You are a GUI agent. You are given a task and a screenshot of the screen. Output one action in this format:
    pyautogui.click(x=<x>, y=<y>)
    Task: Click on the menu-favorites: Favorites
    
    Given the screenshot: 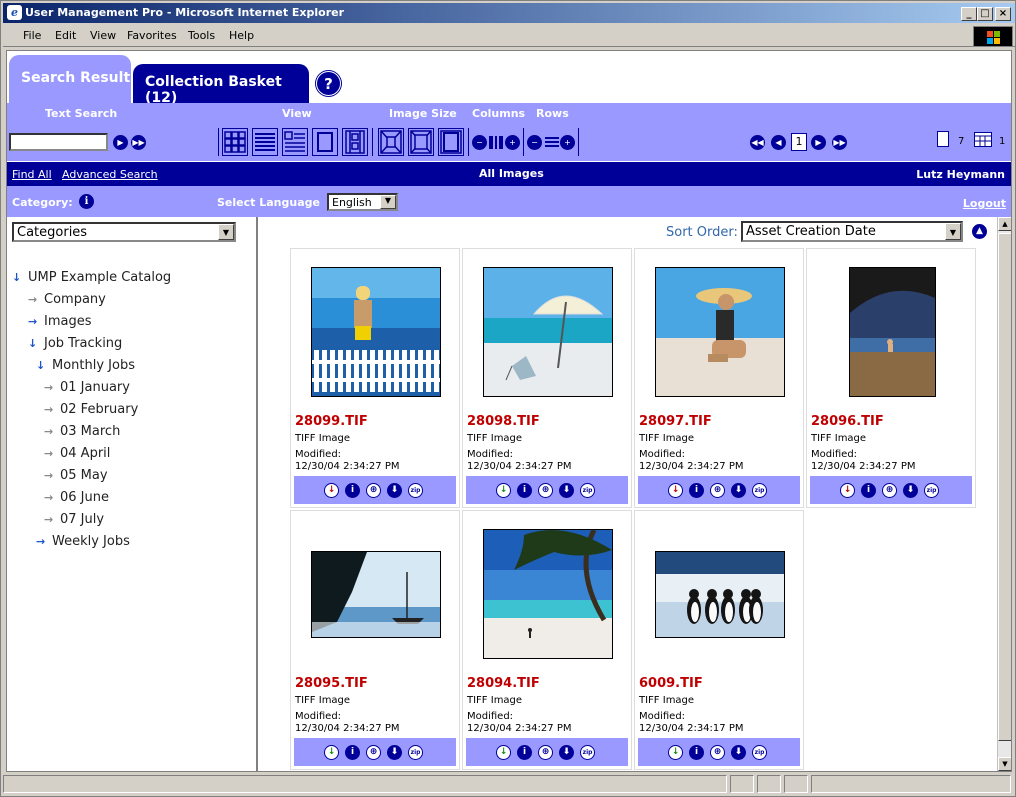 What is the action you would take?
    pyautogui.click(x=152, y=35)
    